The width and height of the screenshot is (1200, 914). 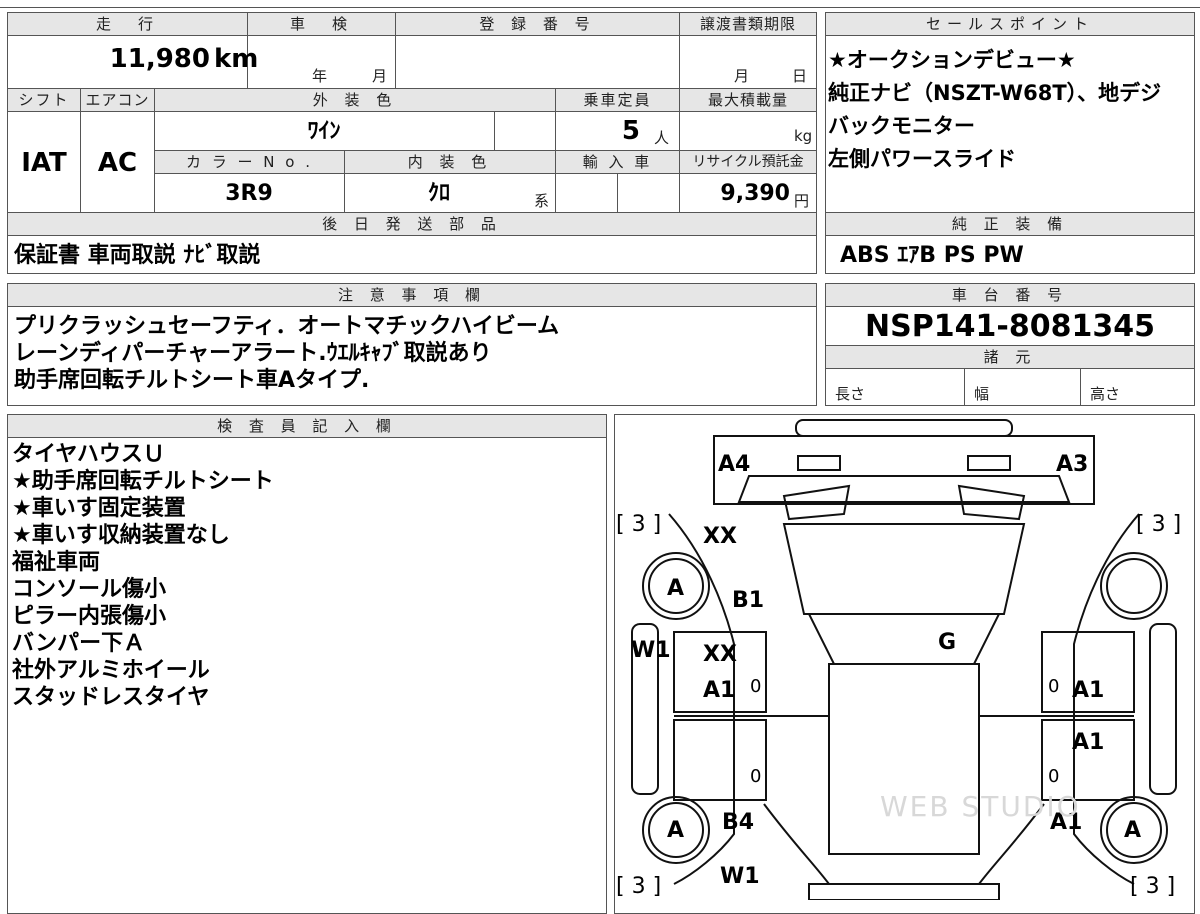 I want to click on registration-header: 登 録 番 号, so click(x=537, y=24).